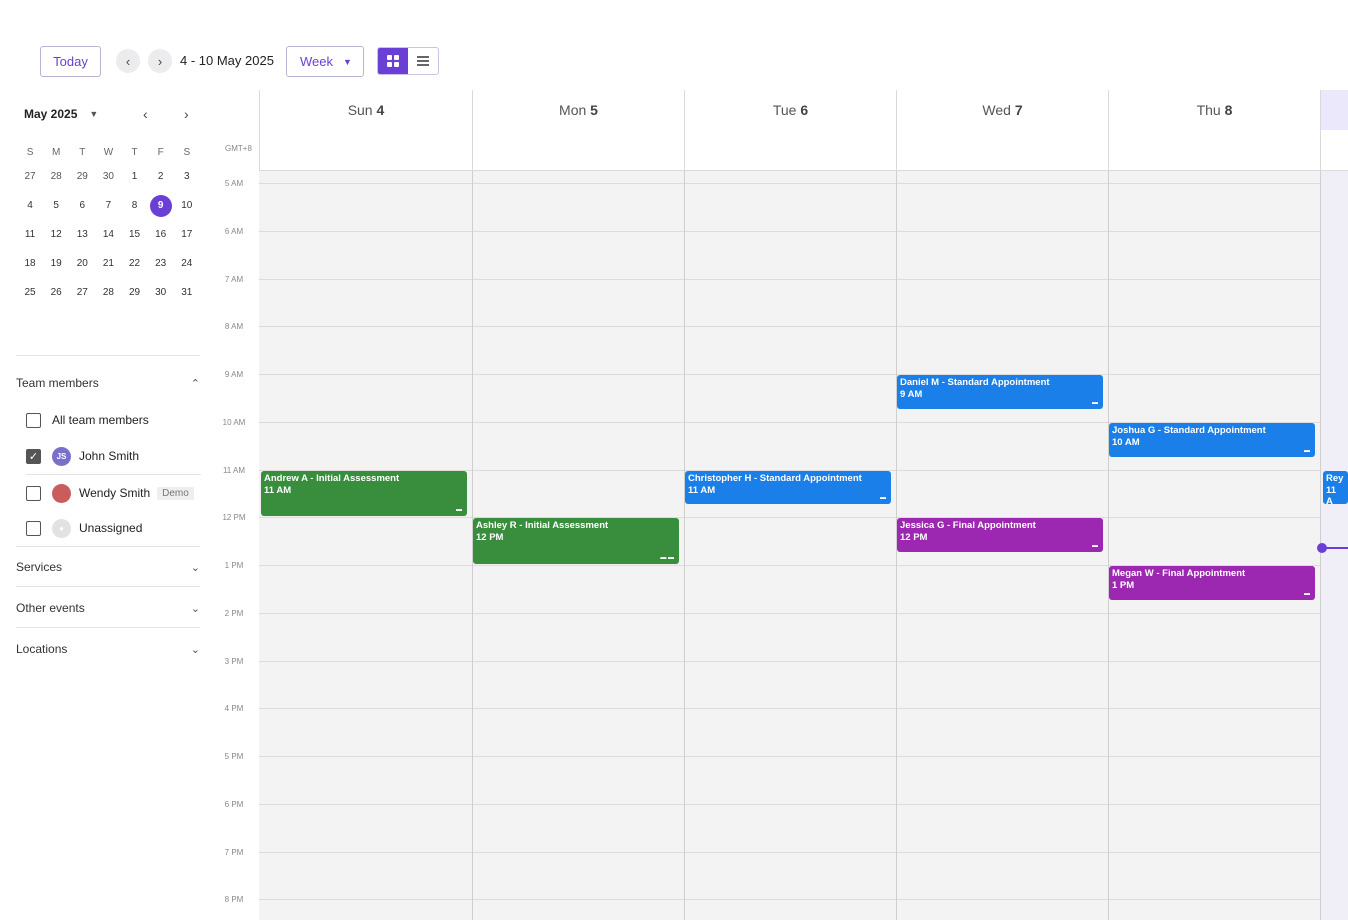 The width and height of the screenshot is (1348, 920). What do you see at coordinates (113, 493) in the screenshot?
I see `member-wendy-smith: Wendy Smith Demo` at bounding box center [113, 493].